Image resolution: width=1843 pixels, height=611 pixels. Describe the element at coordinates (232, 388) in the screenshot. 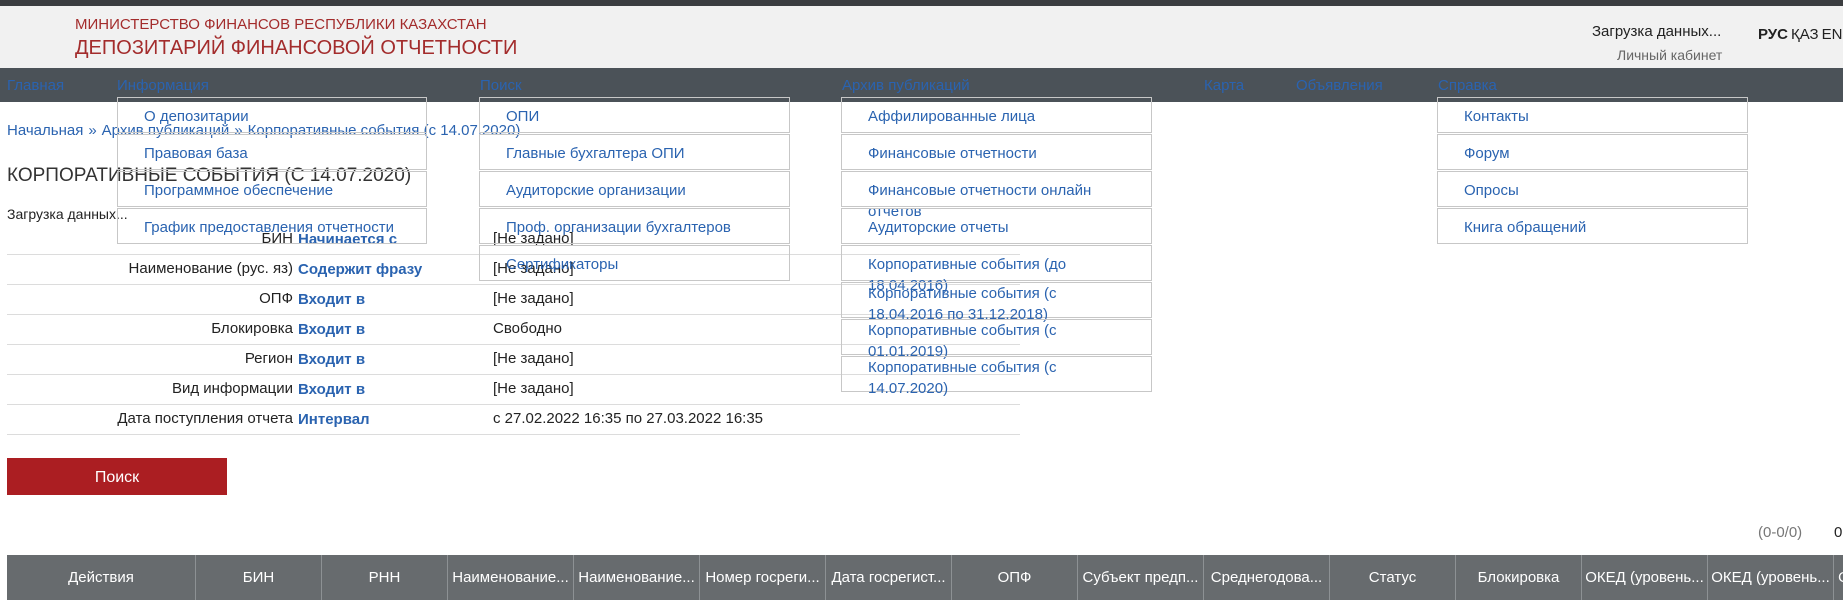

I see `filter-label: Вид информации` at that location.